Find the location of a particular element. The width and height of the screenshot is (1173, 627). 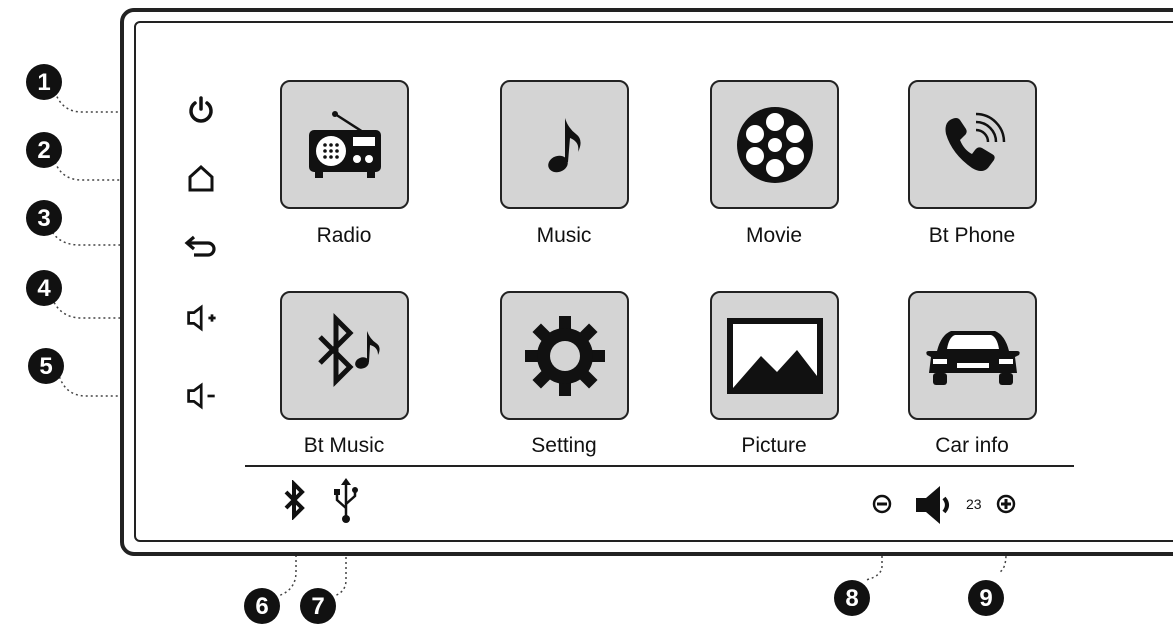

svg-text: 8 is located at coordinates (851, 598).